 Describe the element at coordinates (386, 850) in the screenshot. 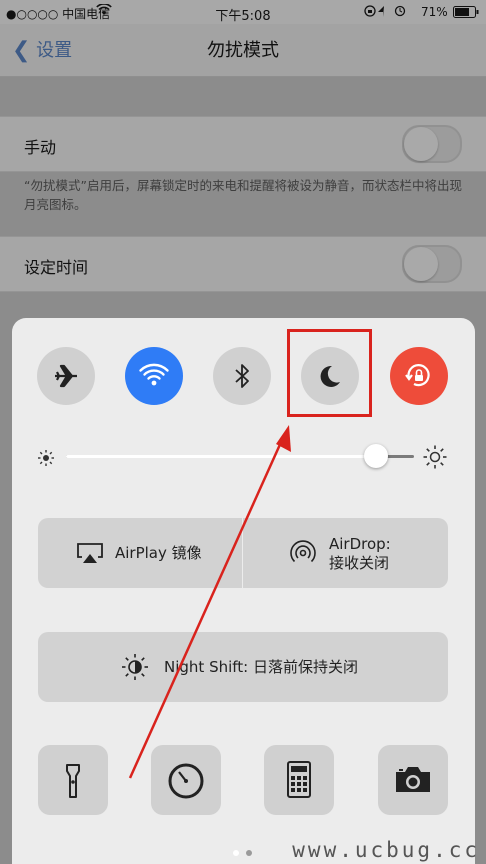

I see `watermark: www.ucbug.cc` at that location.